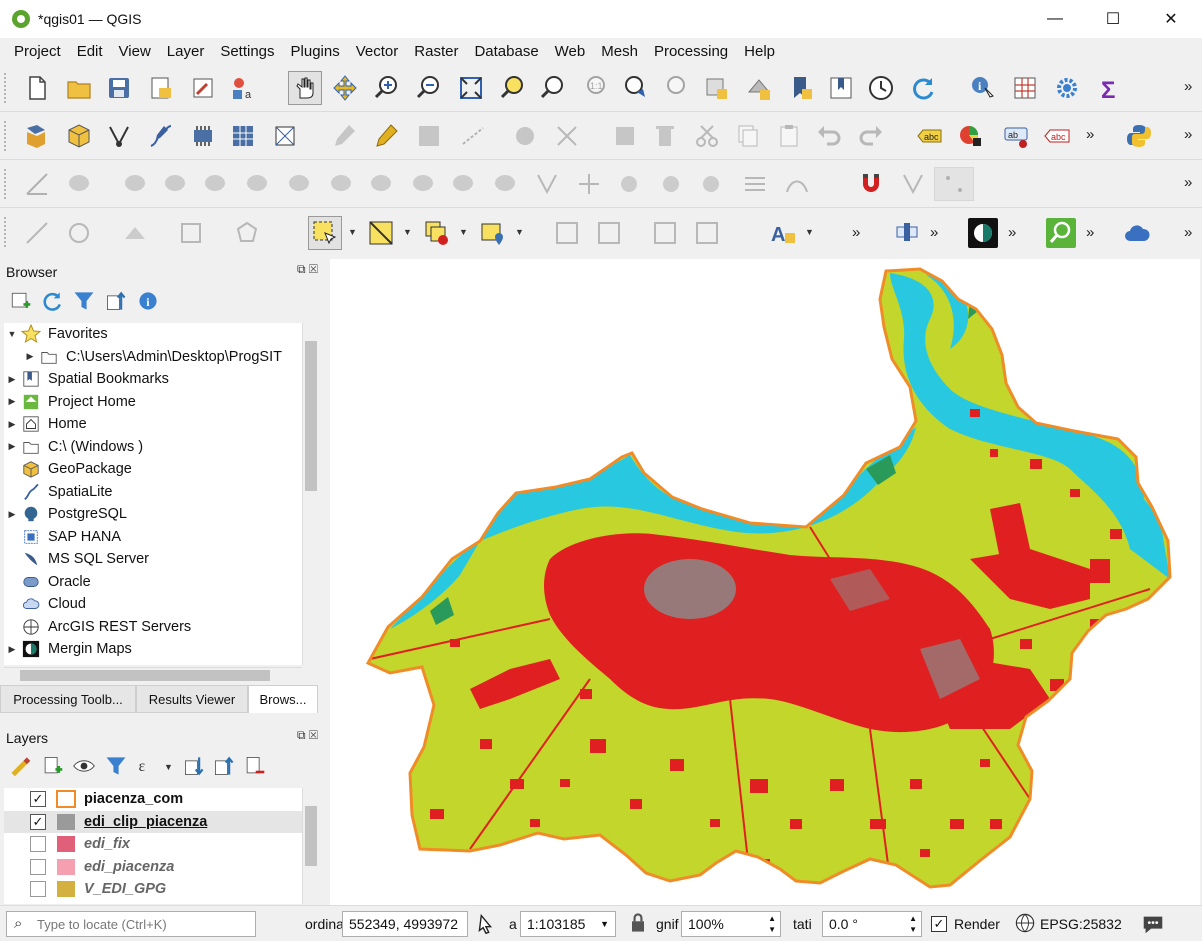 The image size is (1202, 941). I want to click on browser-item-c-drive: ▶ C:\ (Windows ), so click(153, 447).